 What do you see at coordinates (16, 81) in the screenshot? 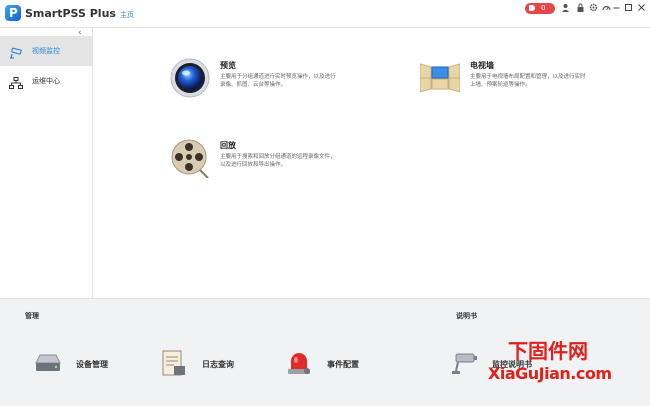
I see `network-icon` at bounding box center [16, 81].